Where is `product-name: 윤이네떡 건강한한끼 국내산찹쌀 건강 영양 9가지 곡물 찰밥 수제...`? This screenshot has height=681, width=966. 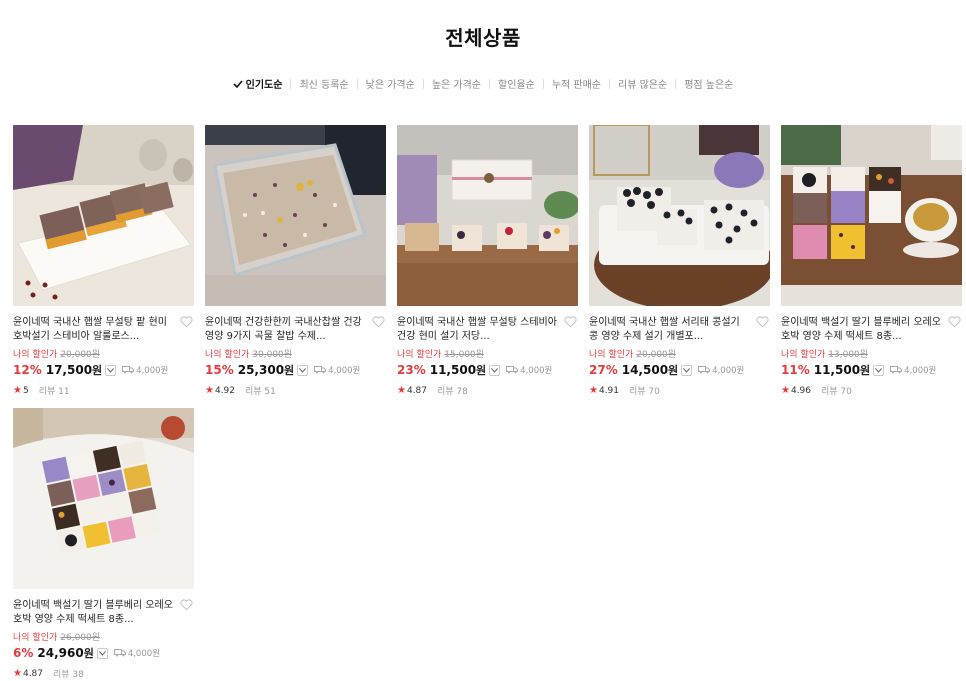
product-name: 윤이네떡 건강한한끼 국내산찹쌀 건강 영양 9가지 곡물 찰밥 수제... is located at coordinates (285, 330).